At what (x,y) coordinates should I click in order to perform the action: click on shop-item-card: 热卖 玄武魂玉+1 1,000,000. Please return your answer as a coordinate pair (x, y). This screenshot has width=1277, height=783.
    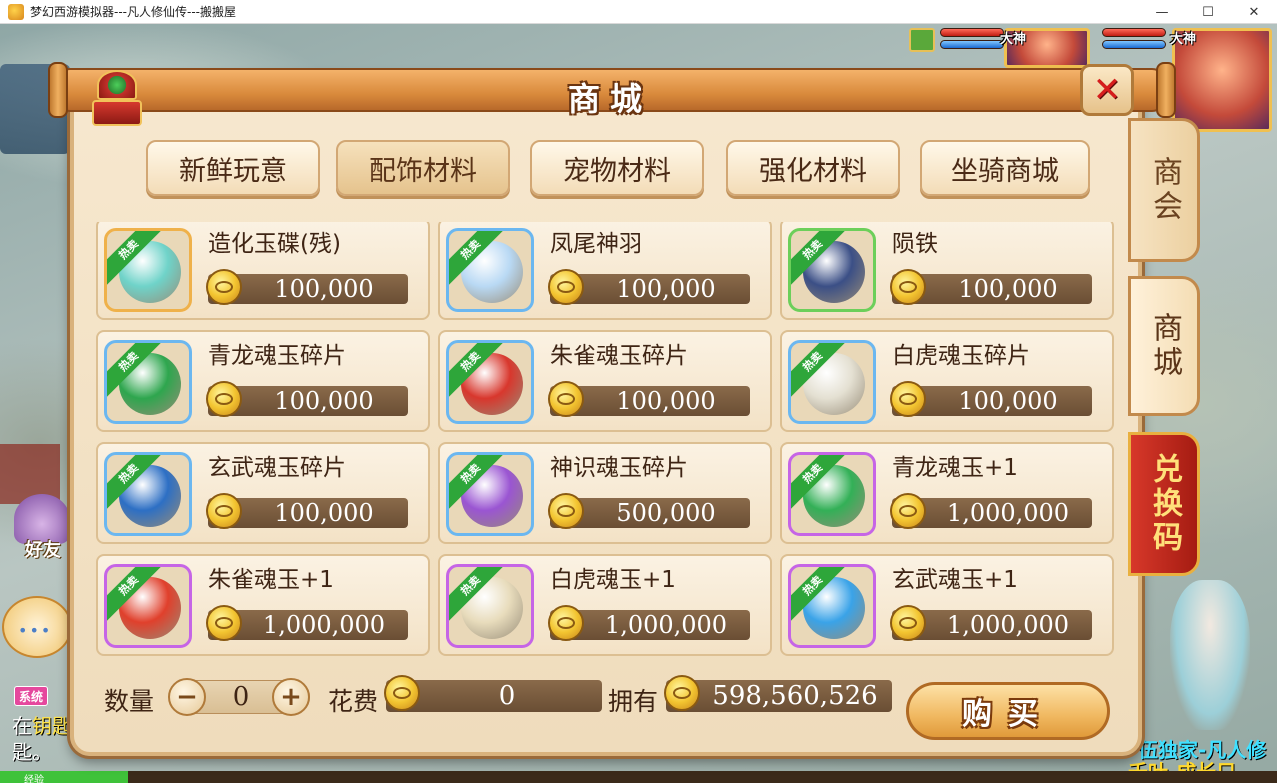
    Looking at the image, I should click on (947, 605).